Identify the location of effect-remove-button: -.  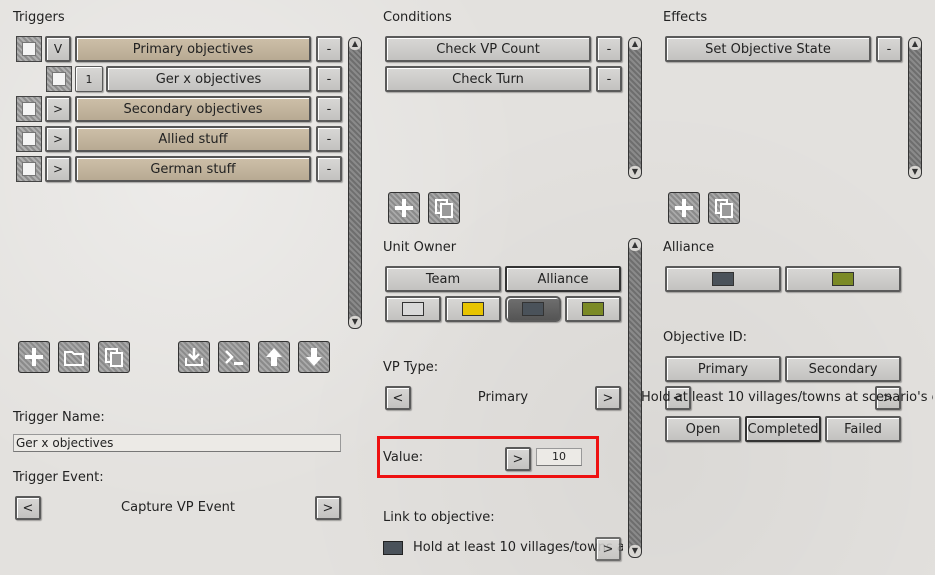
(889, 49).